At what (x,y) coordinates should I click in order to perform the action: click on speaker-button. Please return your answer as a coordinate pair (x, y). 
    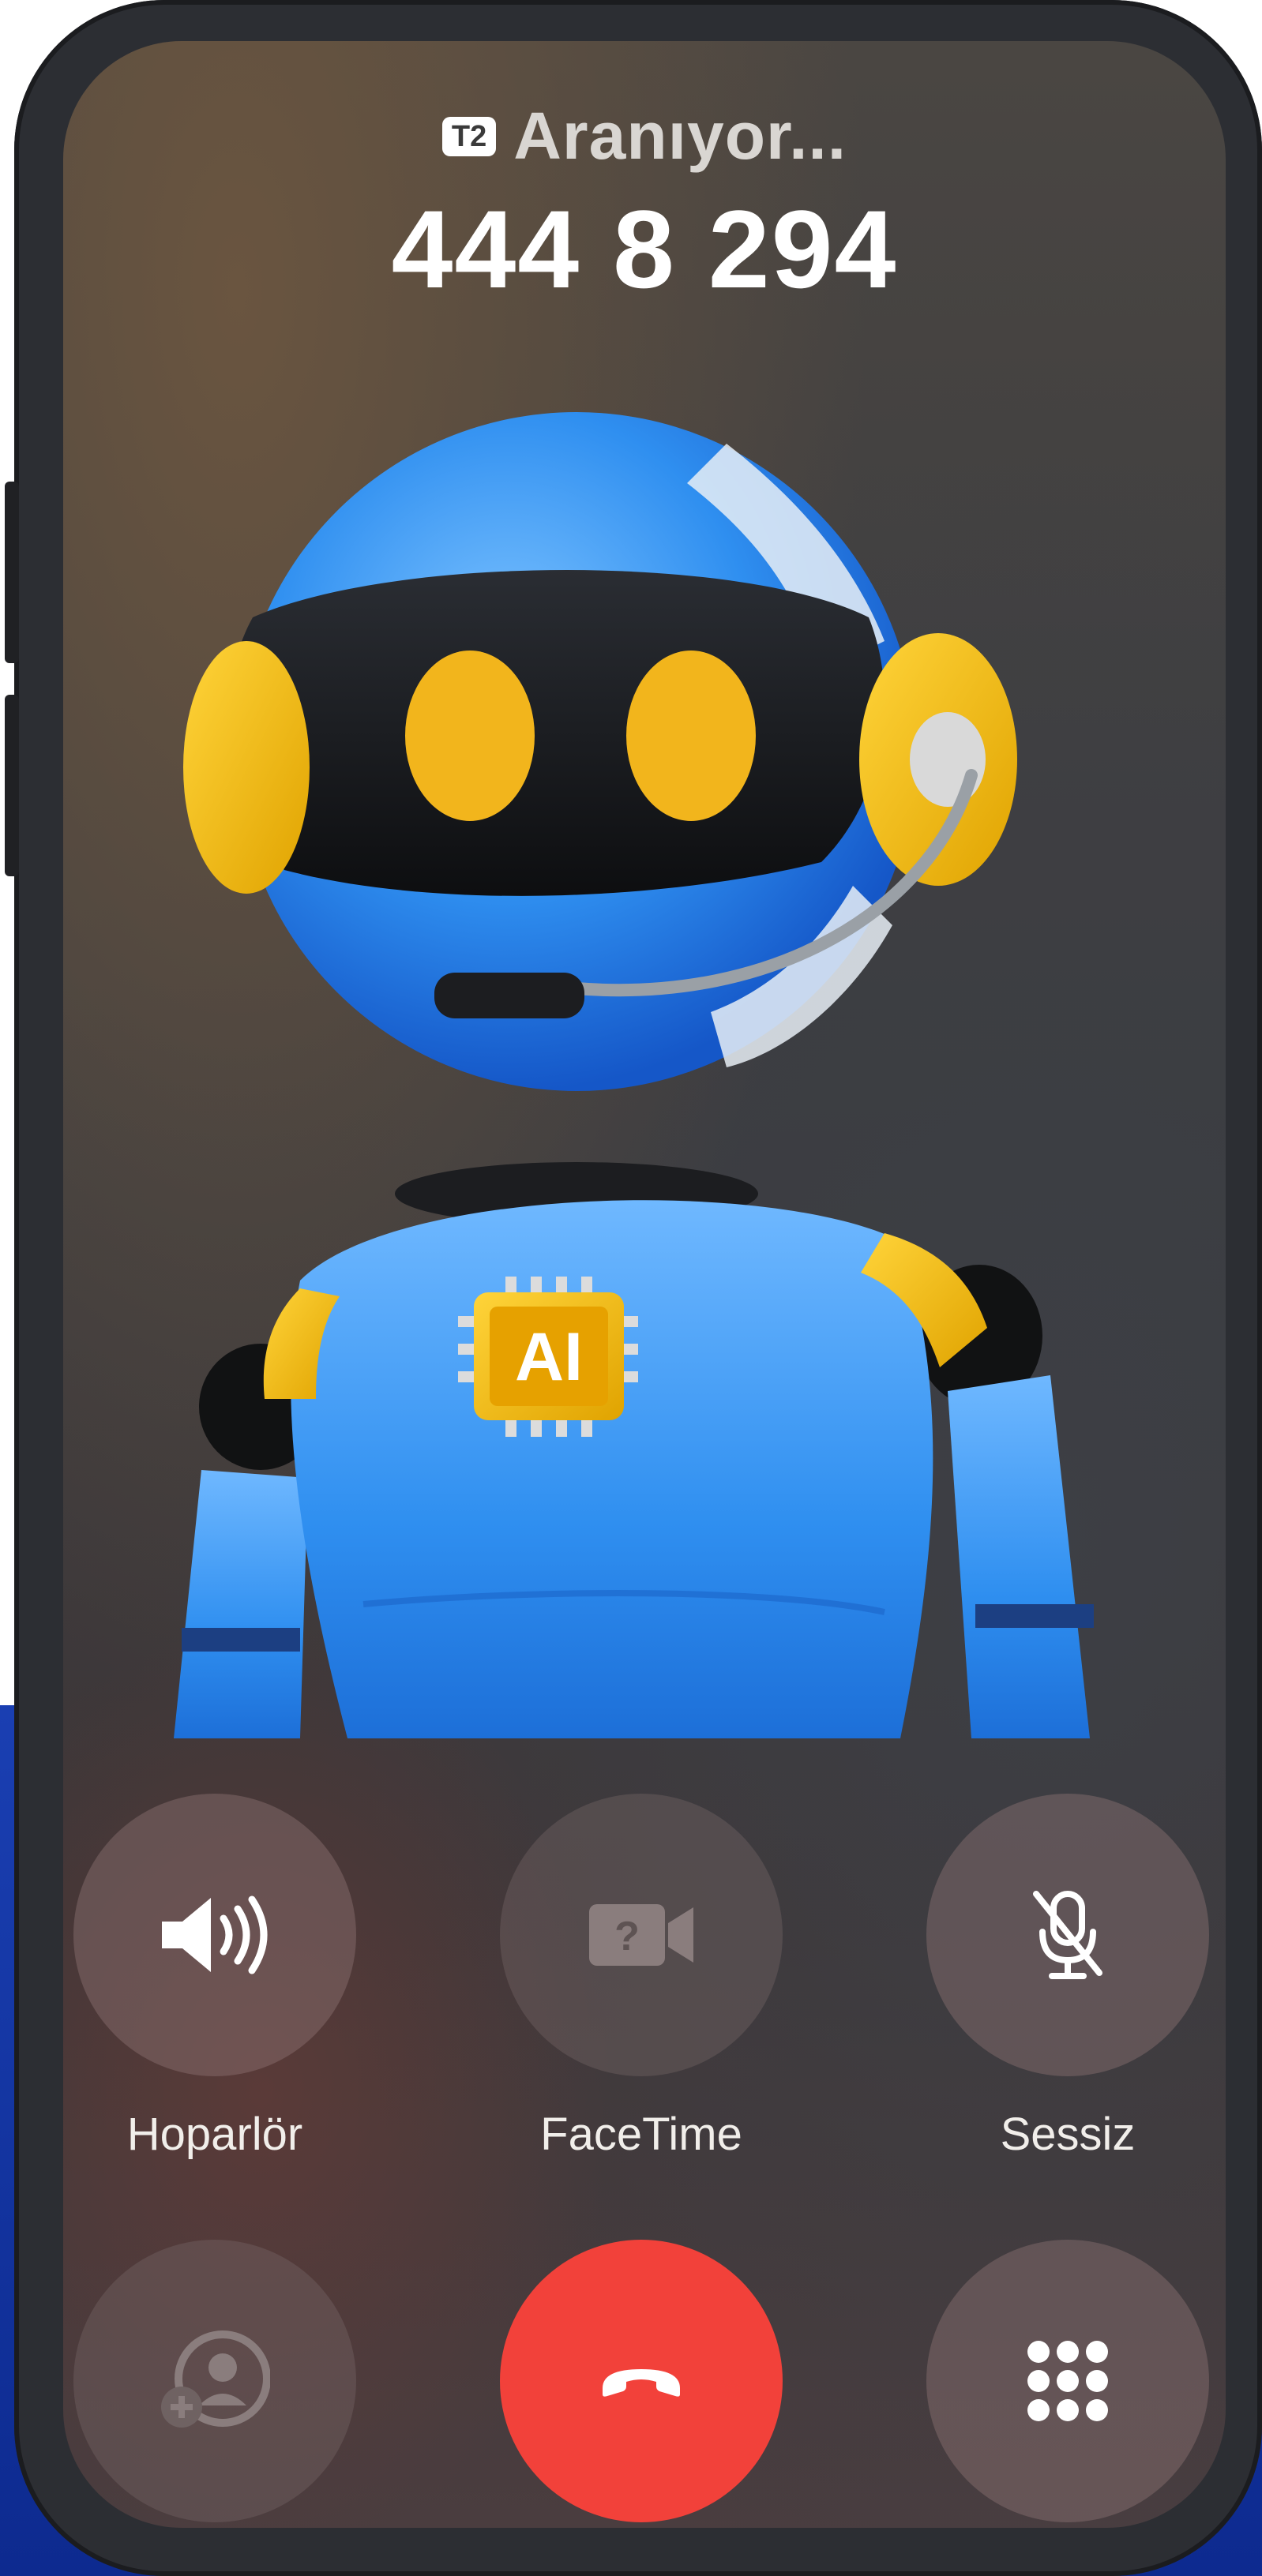
    Looking at the image, I should click on (214, 1935).